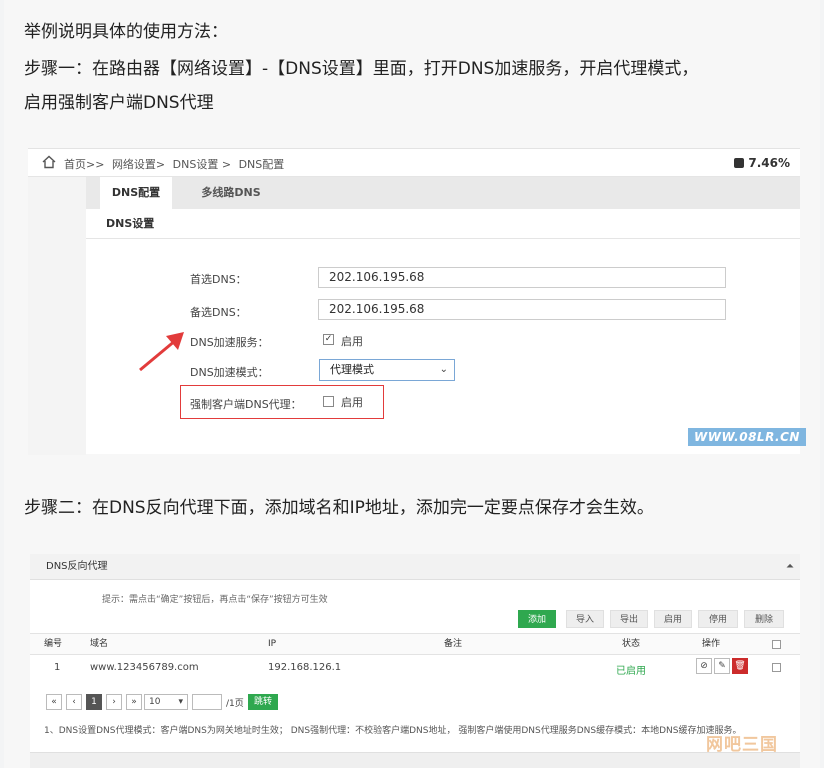  What do you see at coordinates (215, 600) in the screenshot?
I see `tip-text: 提示：需点击“确定”按钮后，再点击“保存”按钮方可生效` at bounding box center [215, 600].